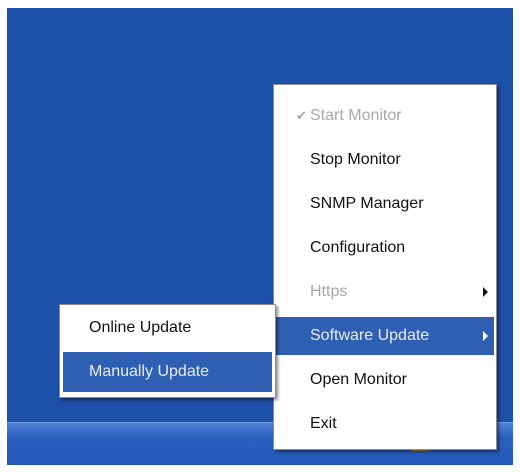  Describe the element at coordinates (385, 292) in the screenshot. I see `menu-item-https: Https` at that location.